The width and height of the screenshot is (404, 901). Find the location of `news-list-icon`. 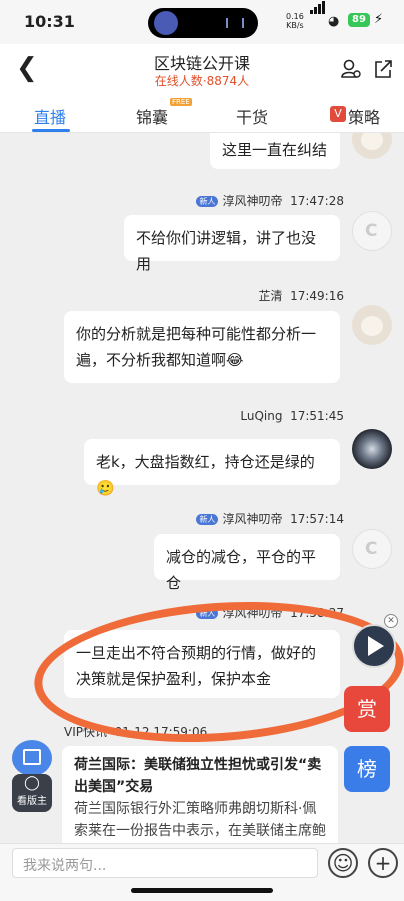

news-list-icon is located at coordinates (32, 758).